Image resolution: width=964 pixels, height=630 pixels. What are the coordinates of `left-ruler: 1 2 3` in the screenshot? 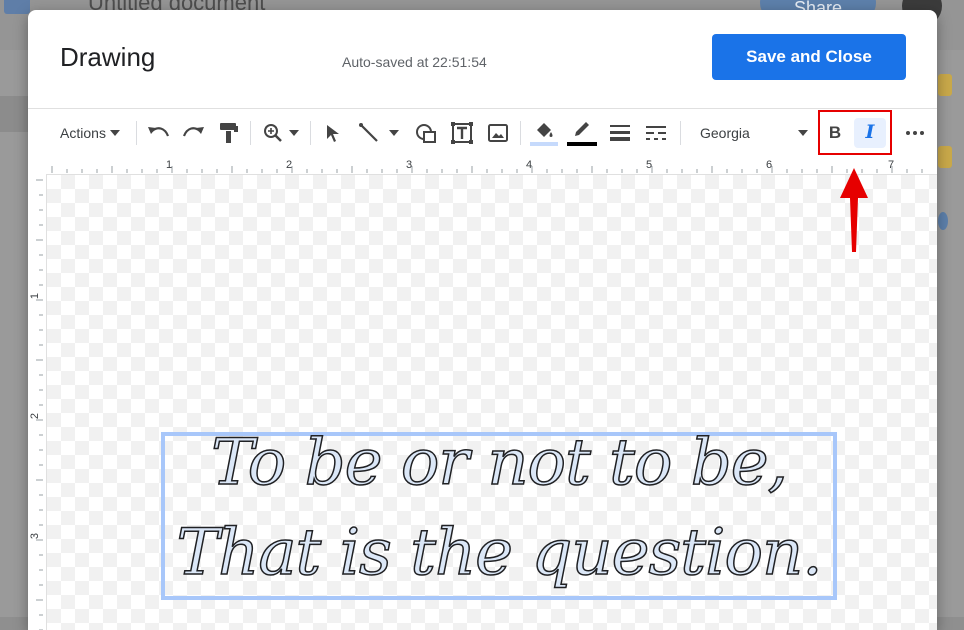 It's located at (37, 402).